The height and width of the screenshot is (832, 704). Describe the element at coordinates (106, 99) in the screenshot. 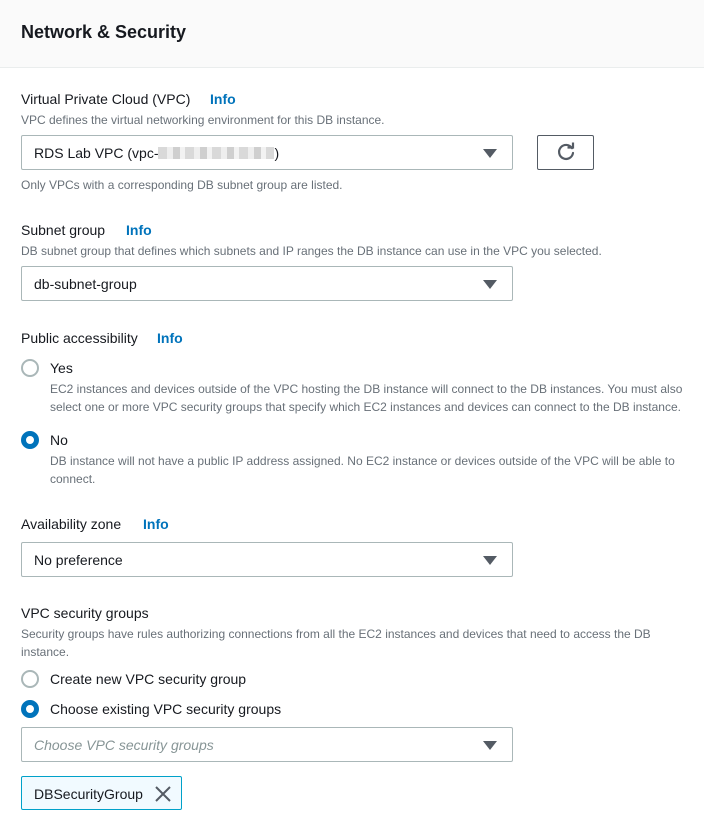

I see `vpc-label: Virtual Private Cloud (VPC)` at that location.